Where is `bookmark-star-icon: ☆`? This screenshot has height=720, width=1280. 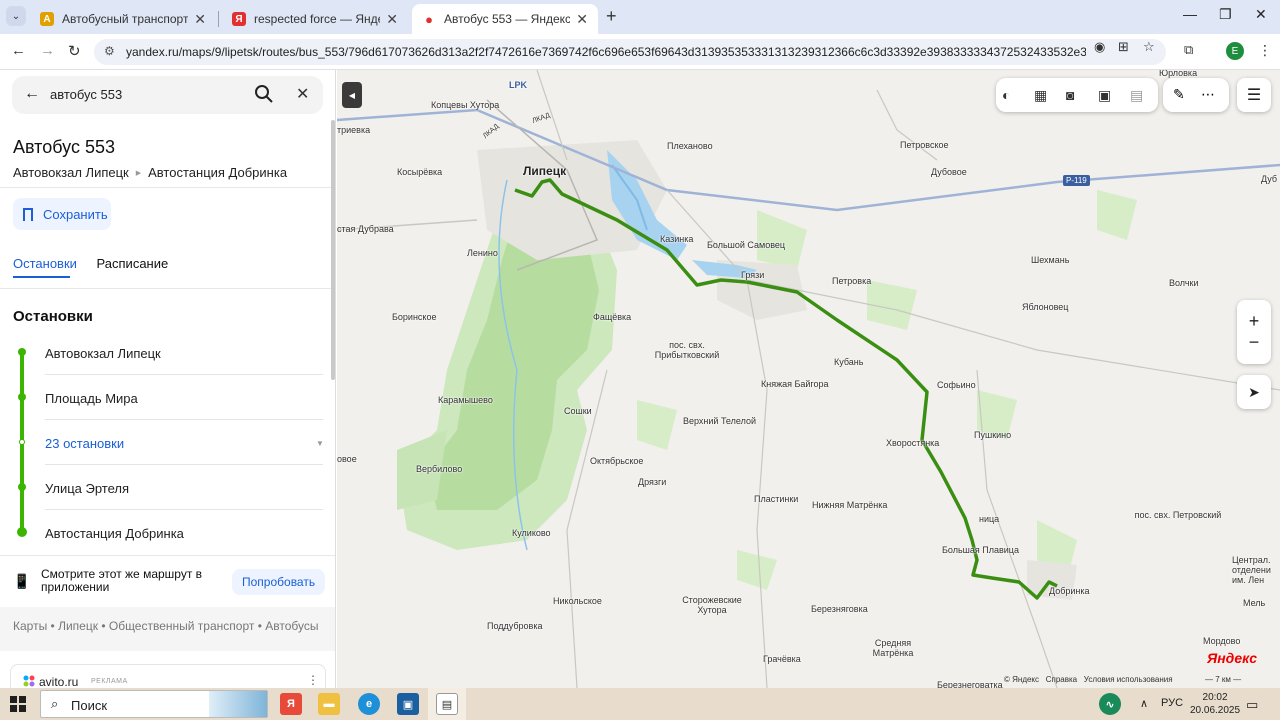
bookmark-star-icon: ☆ is located at coordinates (1149, 47).